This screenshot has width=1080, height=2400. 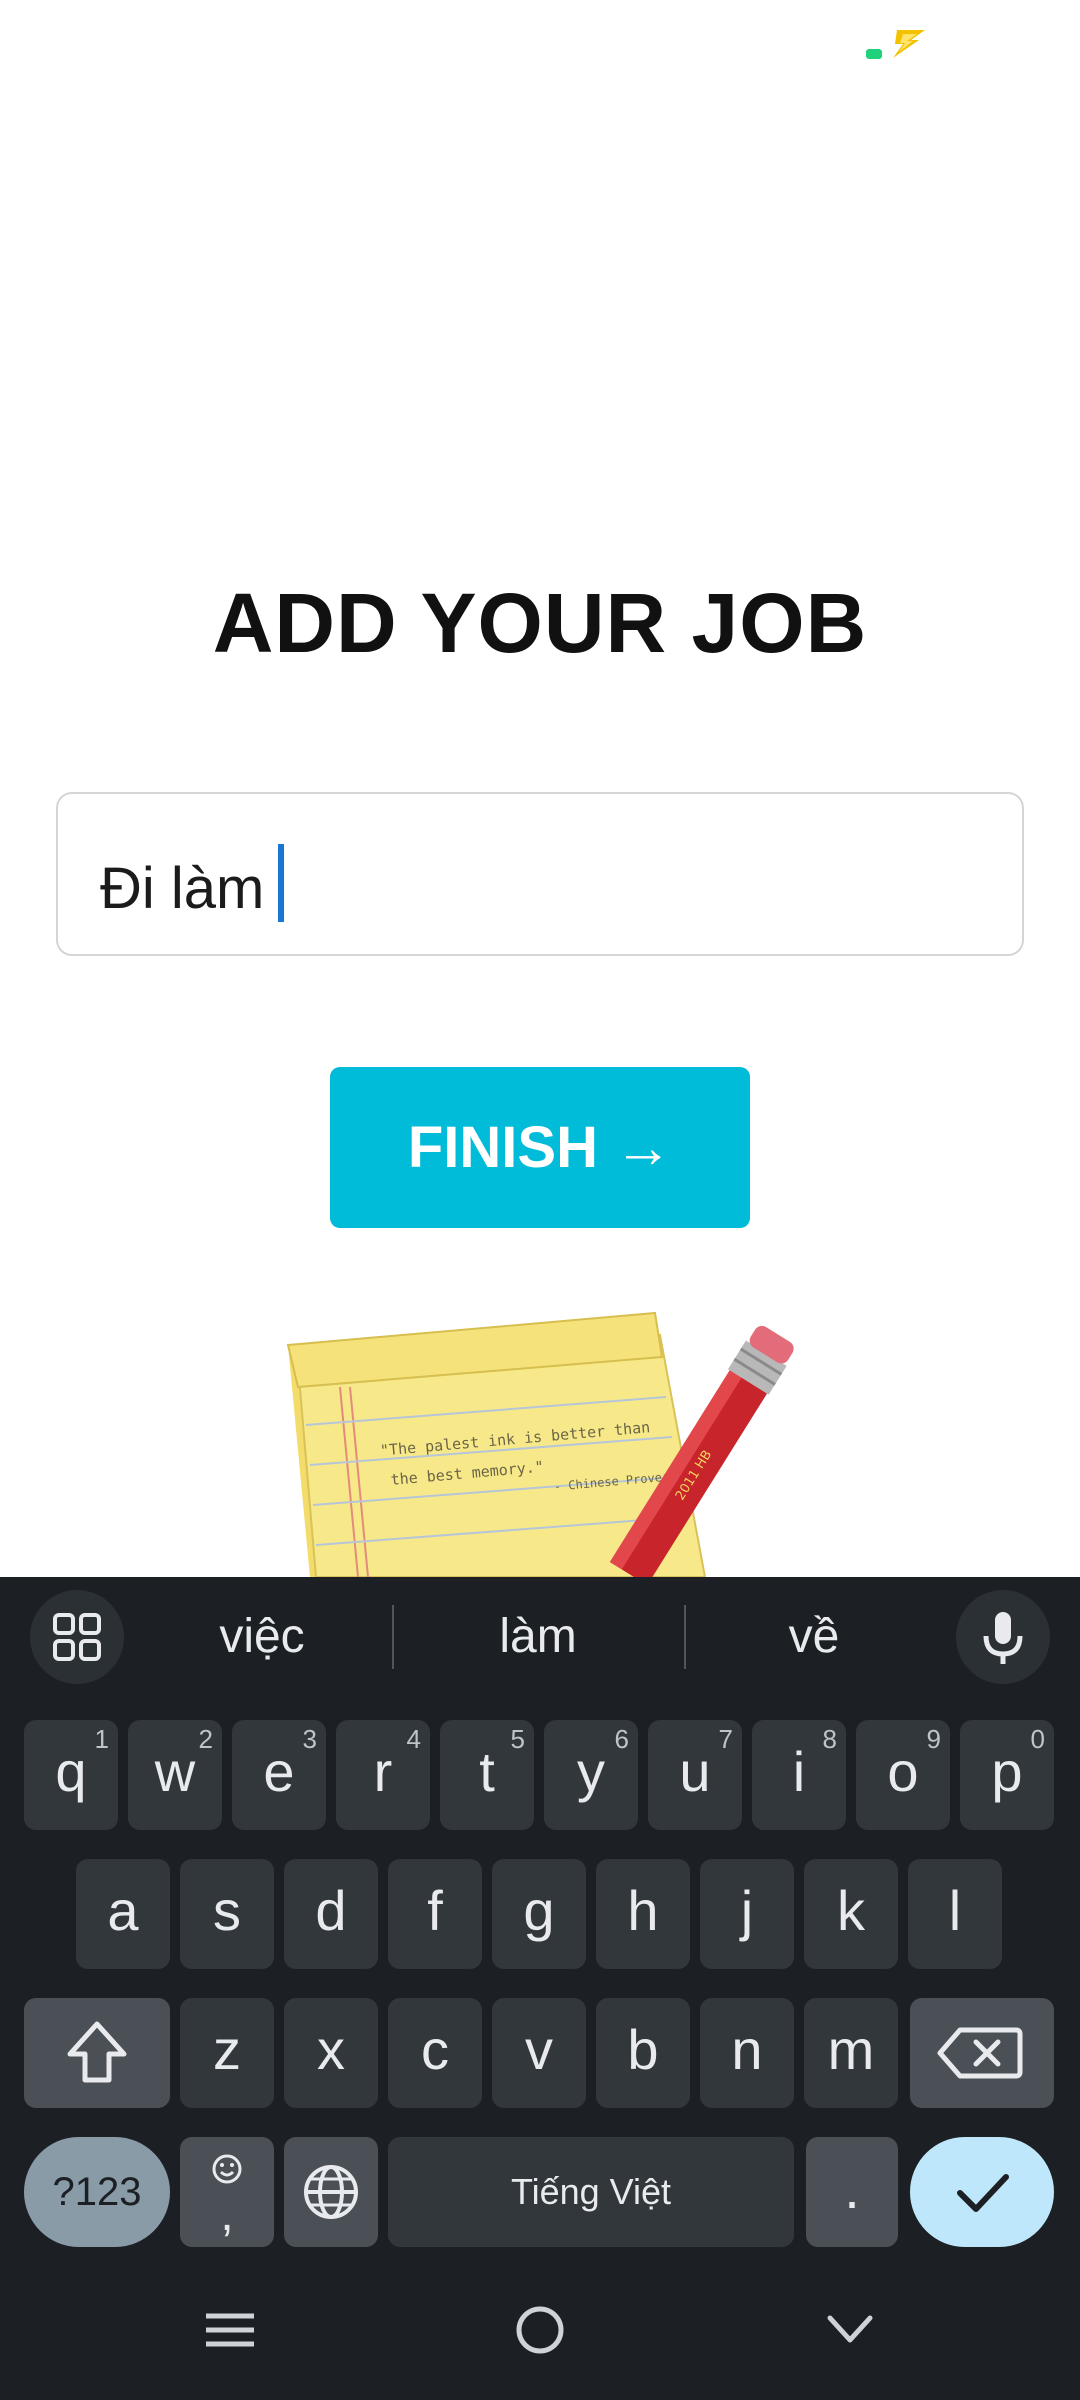 I want to click on key-r: r4, so click(x=383, y=1775).